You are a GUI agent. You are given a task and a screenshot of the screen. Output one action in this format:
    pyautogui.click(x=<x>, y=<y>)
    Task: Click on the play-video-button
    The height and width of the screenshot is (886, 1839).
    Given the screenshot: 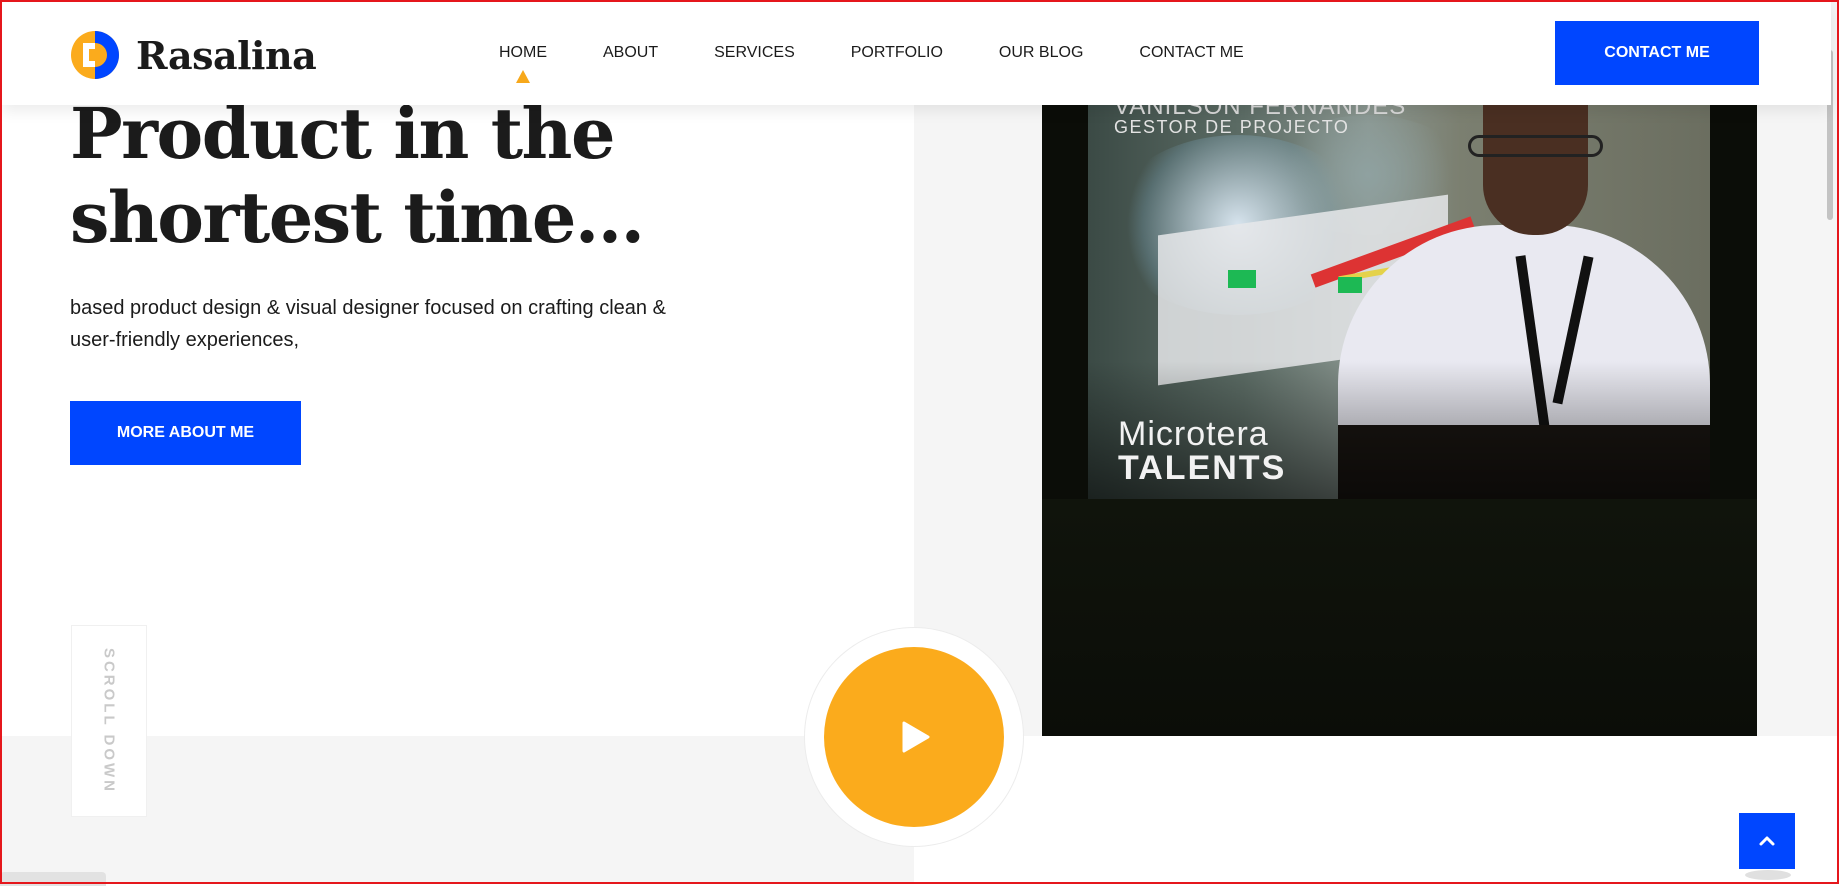 What is the action you would take?
    pyautogui.click(x=914, y=737)
    